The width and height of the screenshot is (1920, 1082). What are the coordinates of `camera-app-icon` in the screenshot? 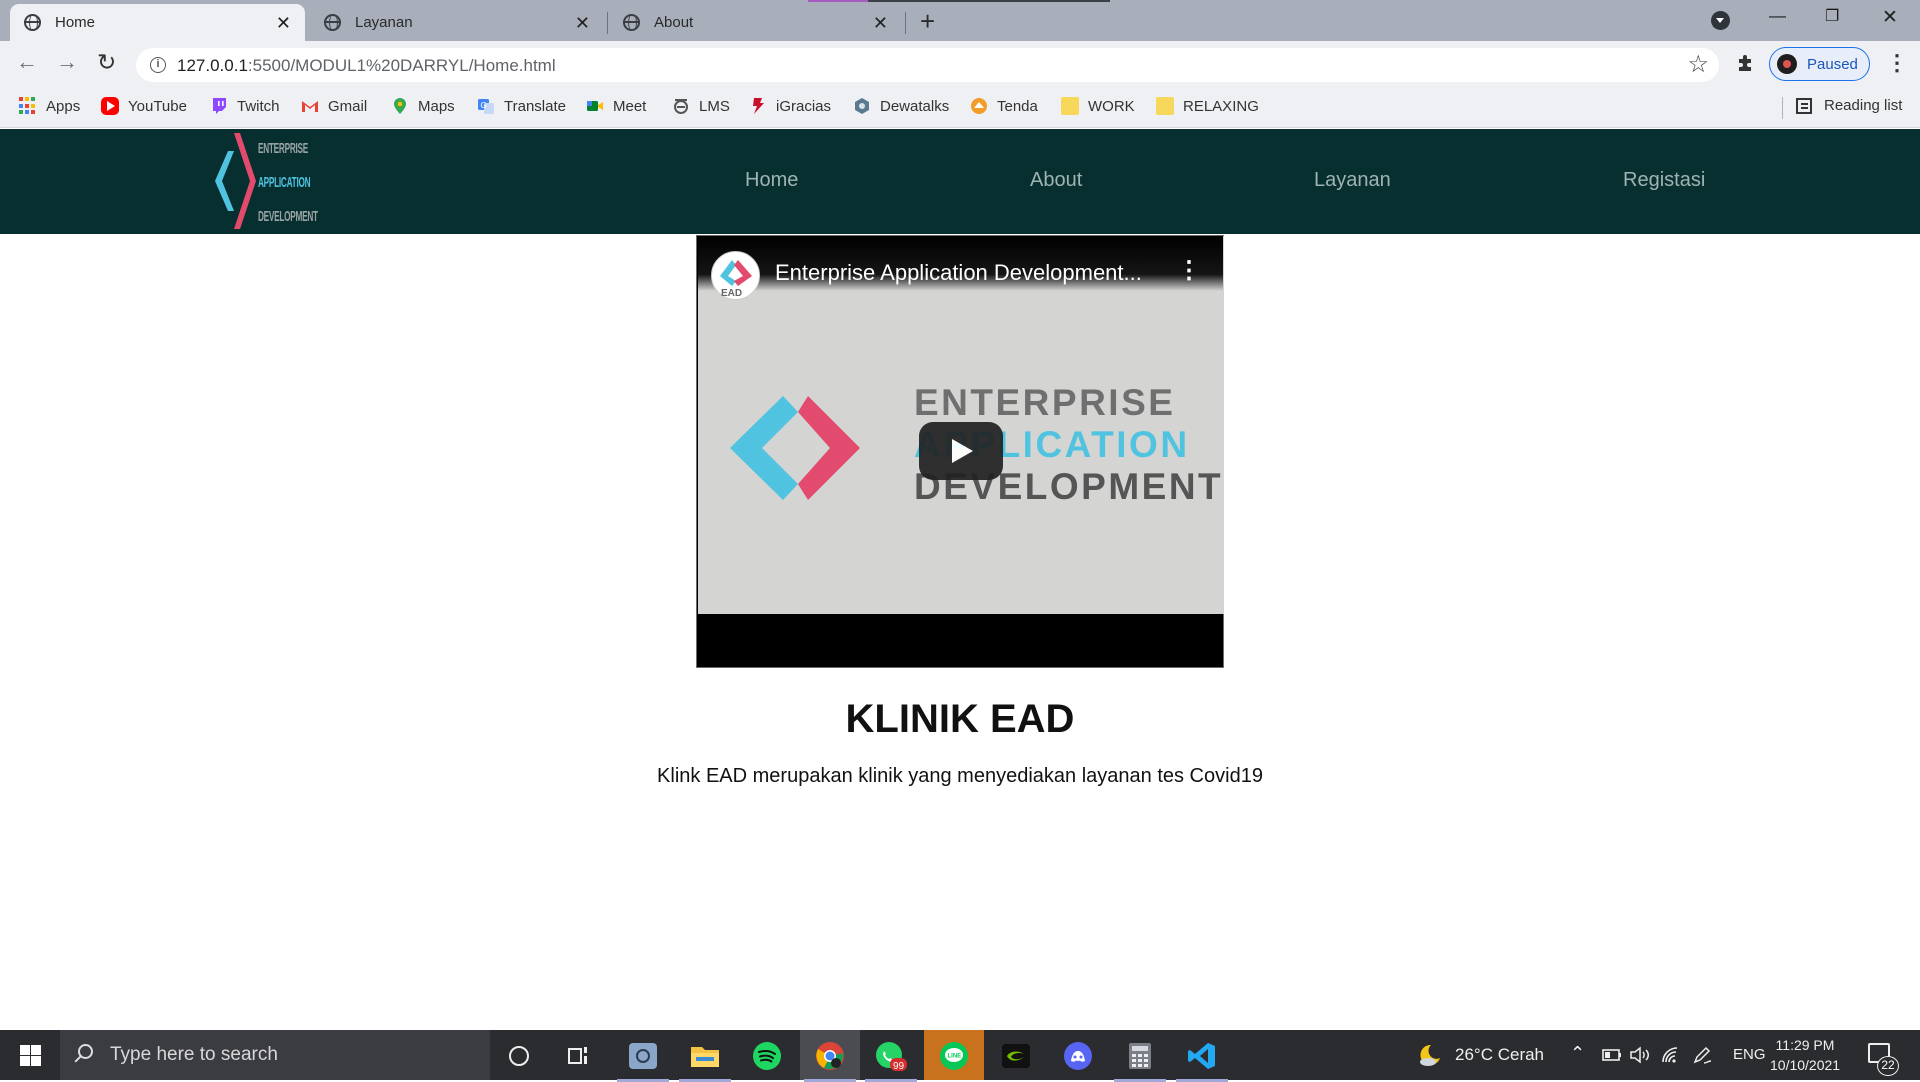 It's located at (643, 1060).